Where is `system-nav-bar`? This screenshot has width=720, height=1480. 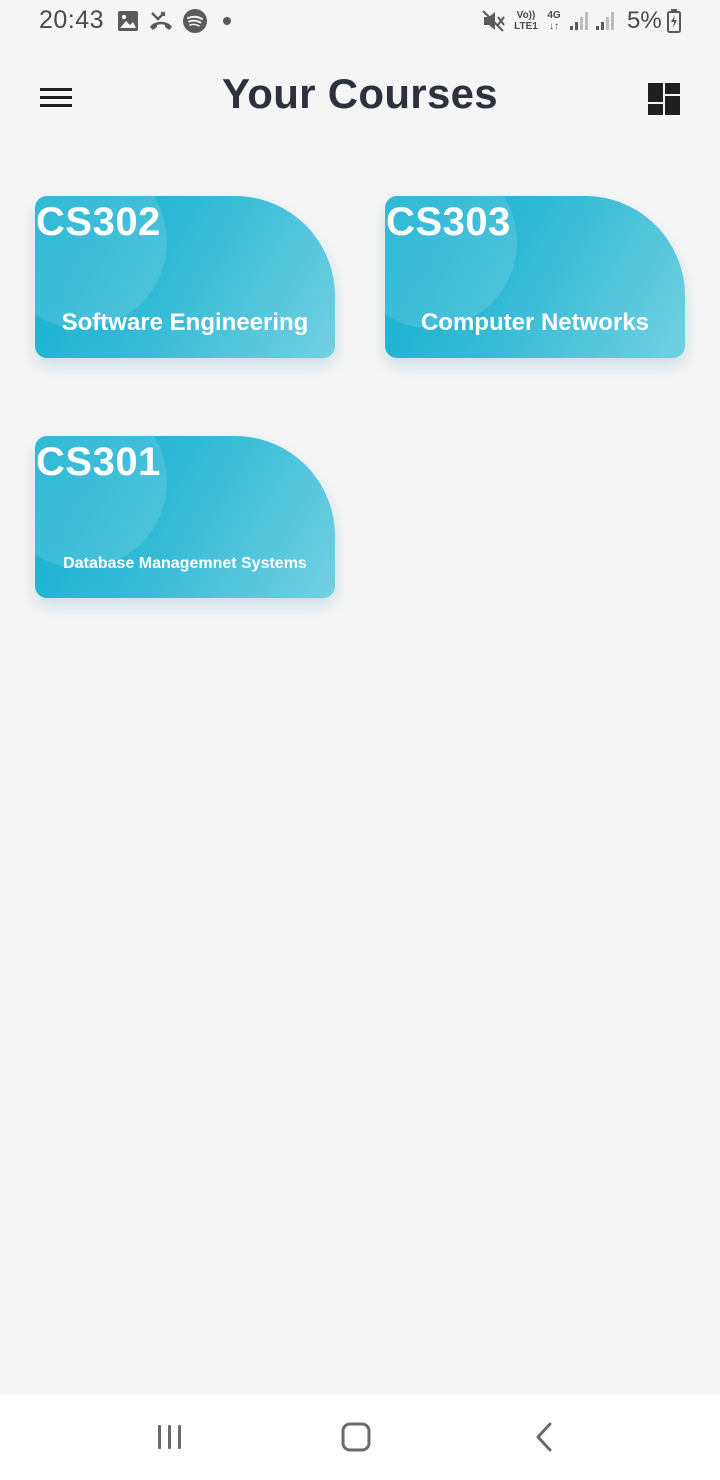 system-nav-bar is located at coordinates (360, 1437).